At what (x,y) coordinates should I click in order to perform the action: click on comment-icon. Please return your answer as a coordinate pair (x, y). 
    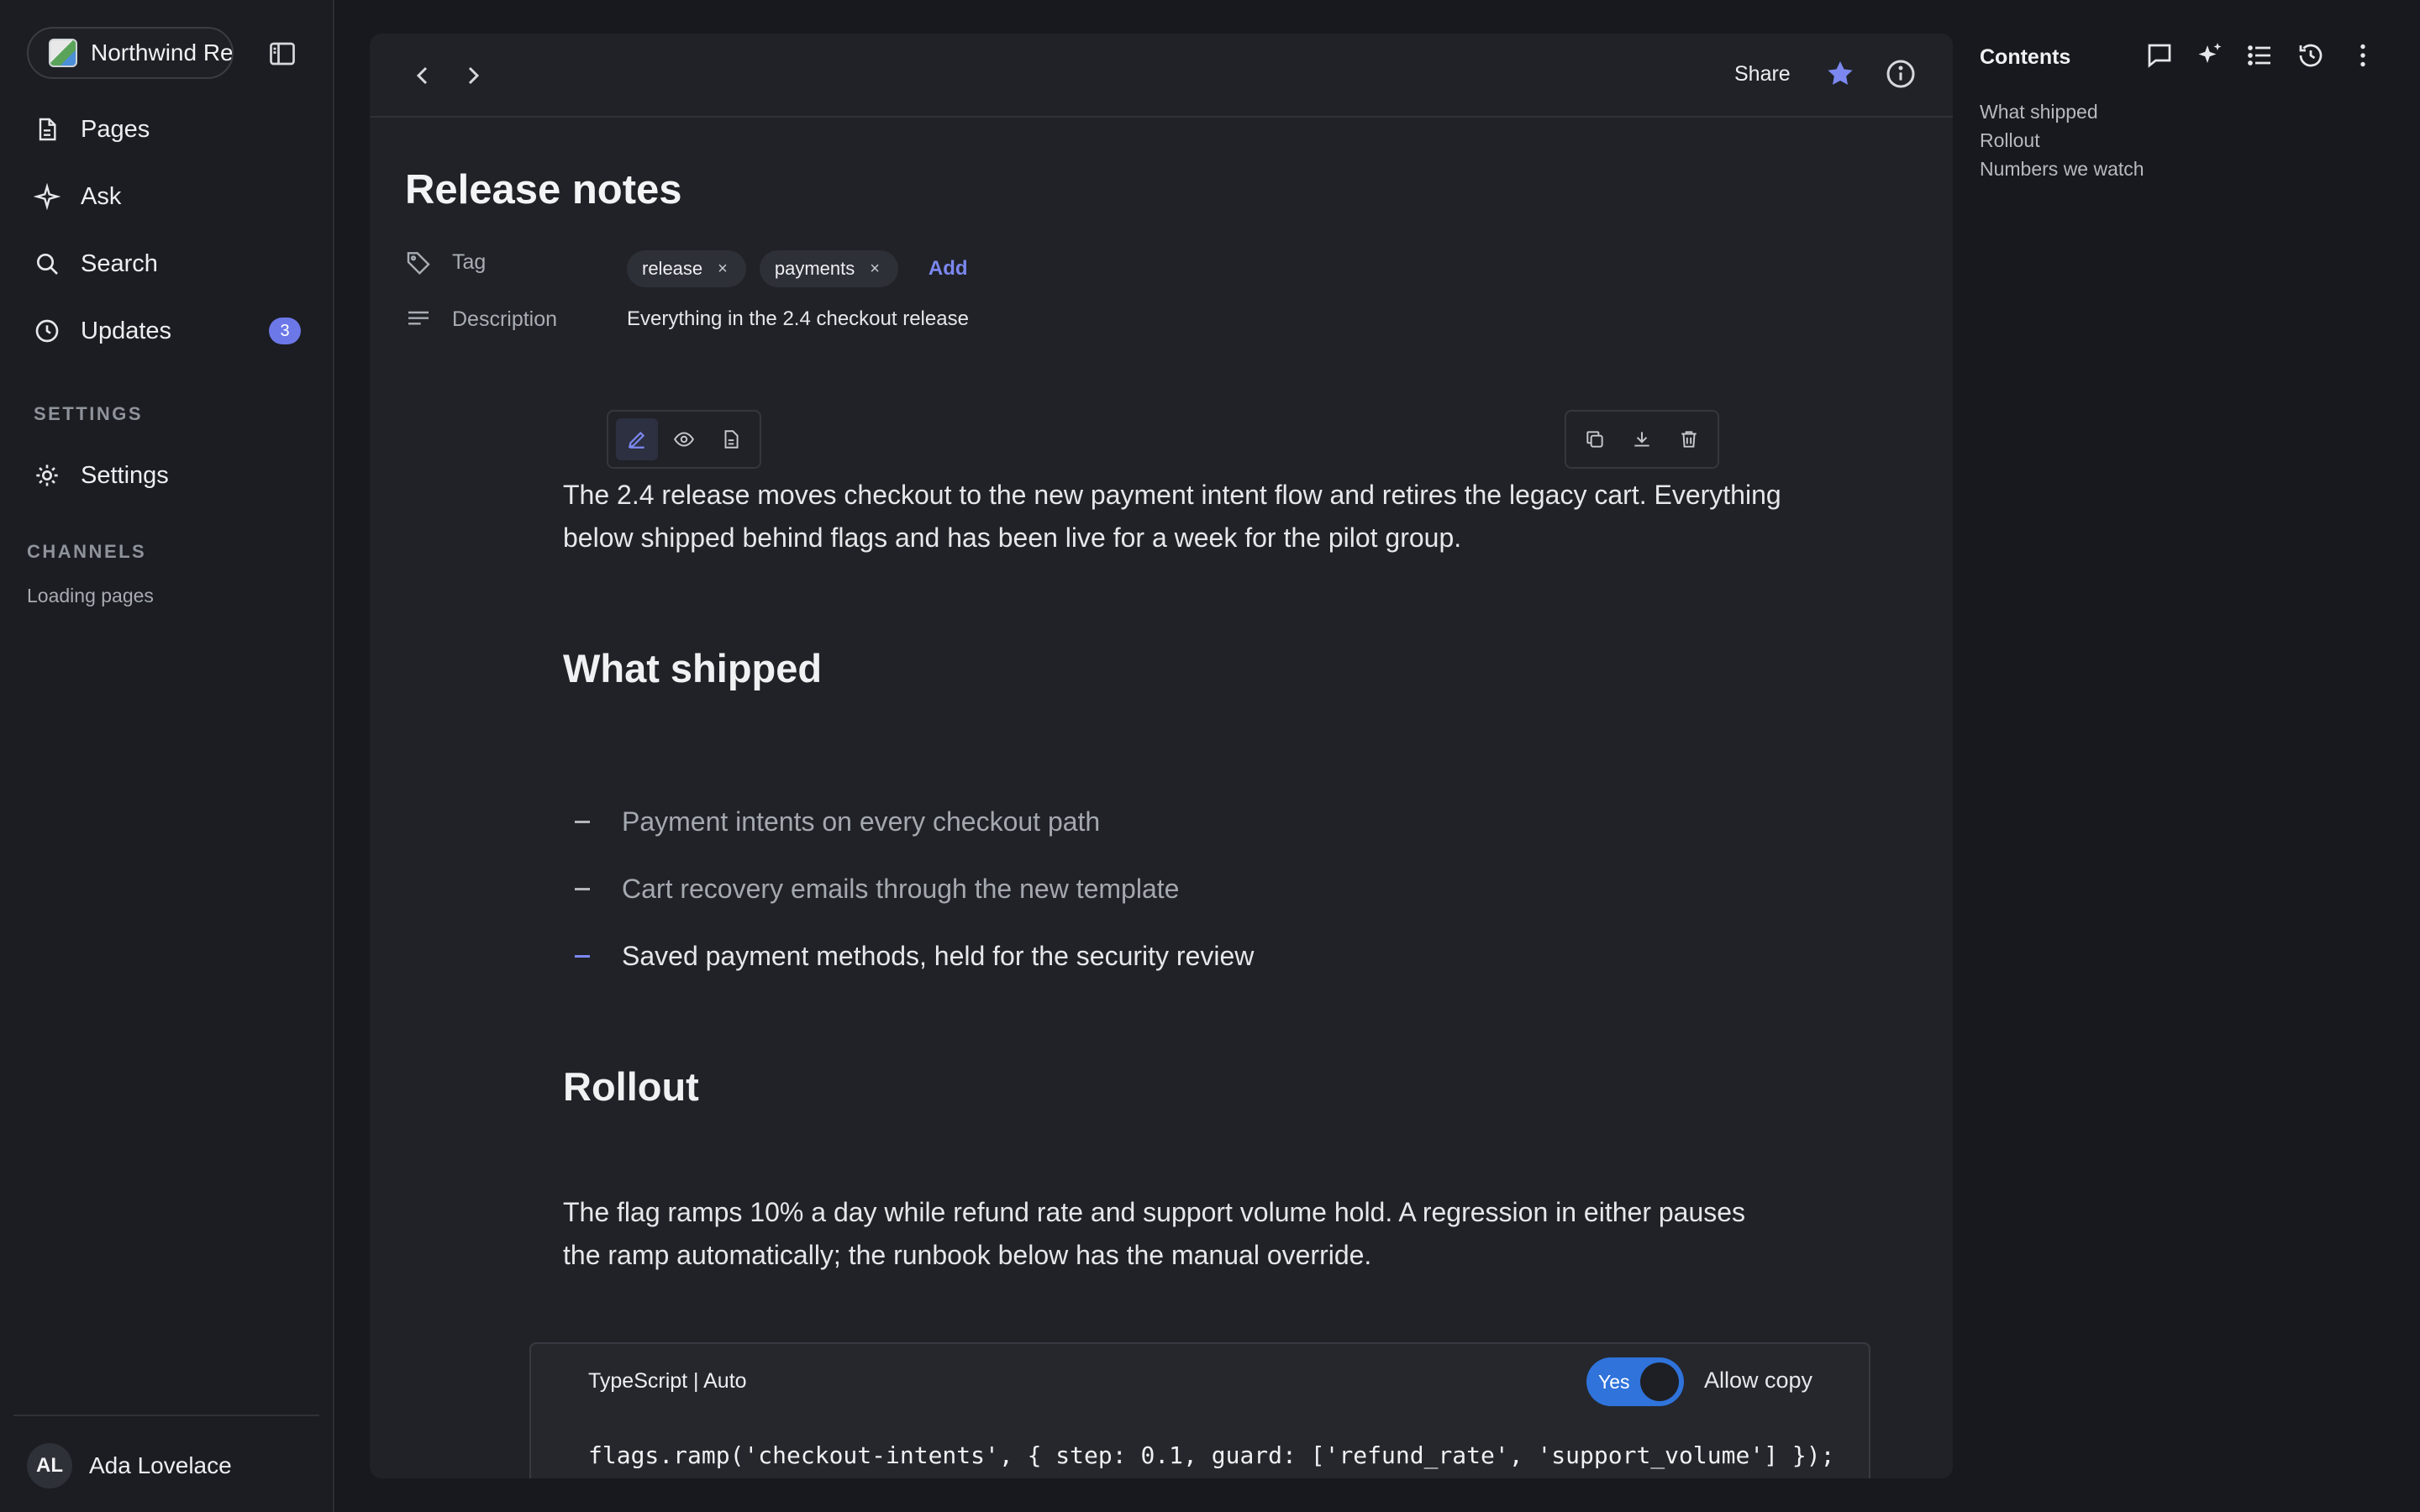
    Looking at the image, I should click on (2159, 55).